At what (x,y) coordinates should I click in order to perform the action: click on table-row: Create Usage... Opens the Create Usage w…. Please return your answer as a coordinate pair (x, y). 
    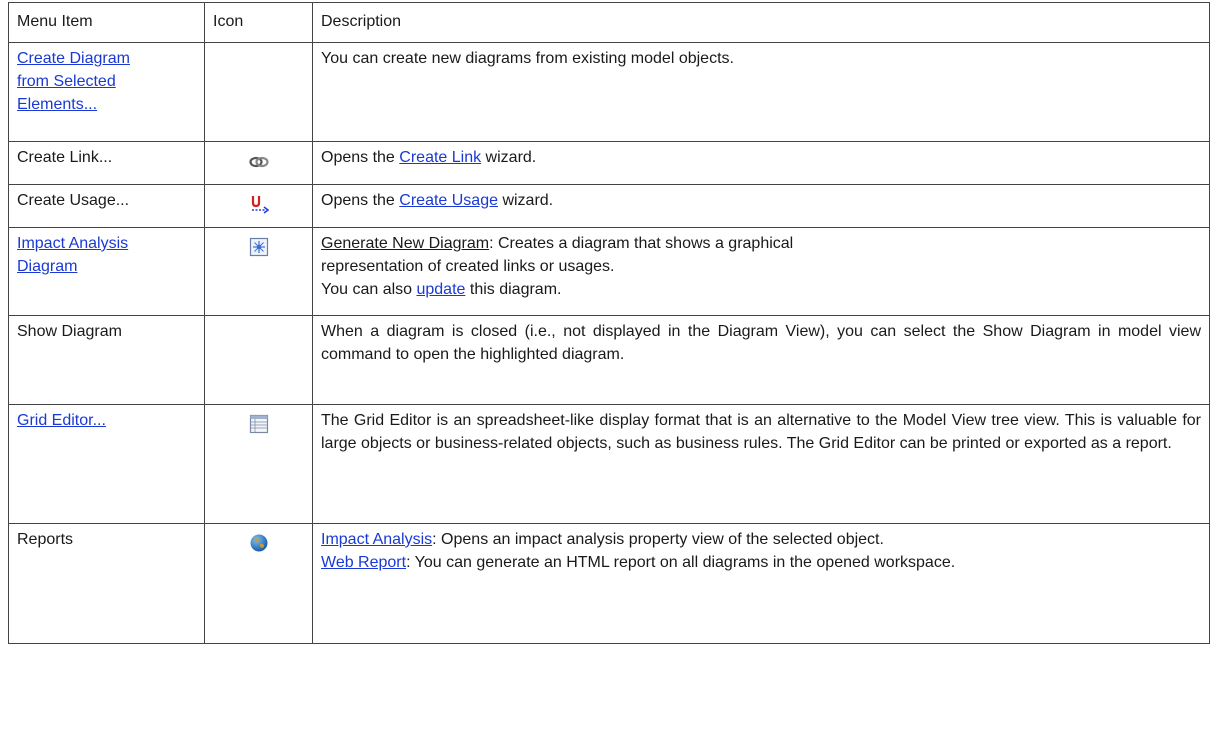
    Looking at the image, I should click on (609, 206).